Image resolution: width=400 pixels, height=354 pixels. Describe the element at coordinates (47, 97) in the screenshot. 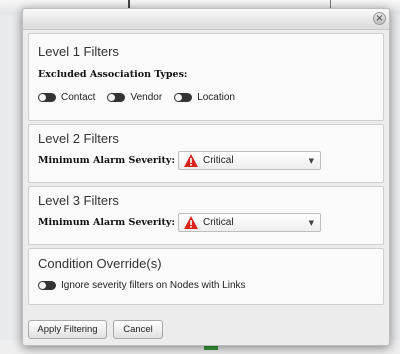

I see `contact-toggle` at that location.